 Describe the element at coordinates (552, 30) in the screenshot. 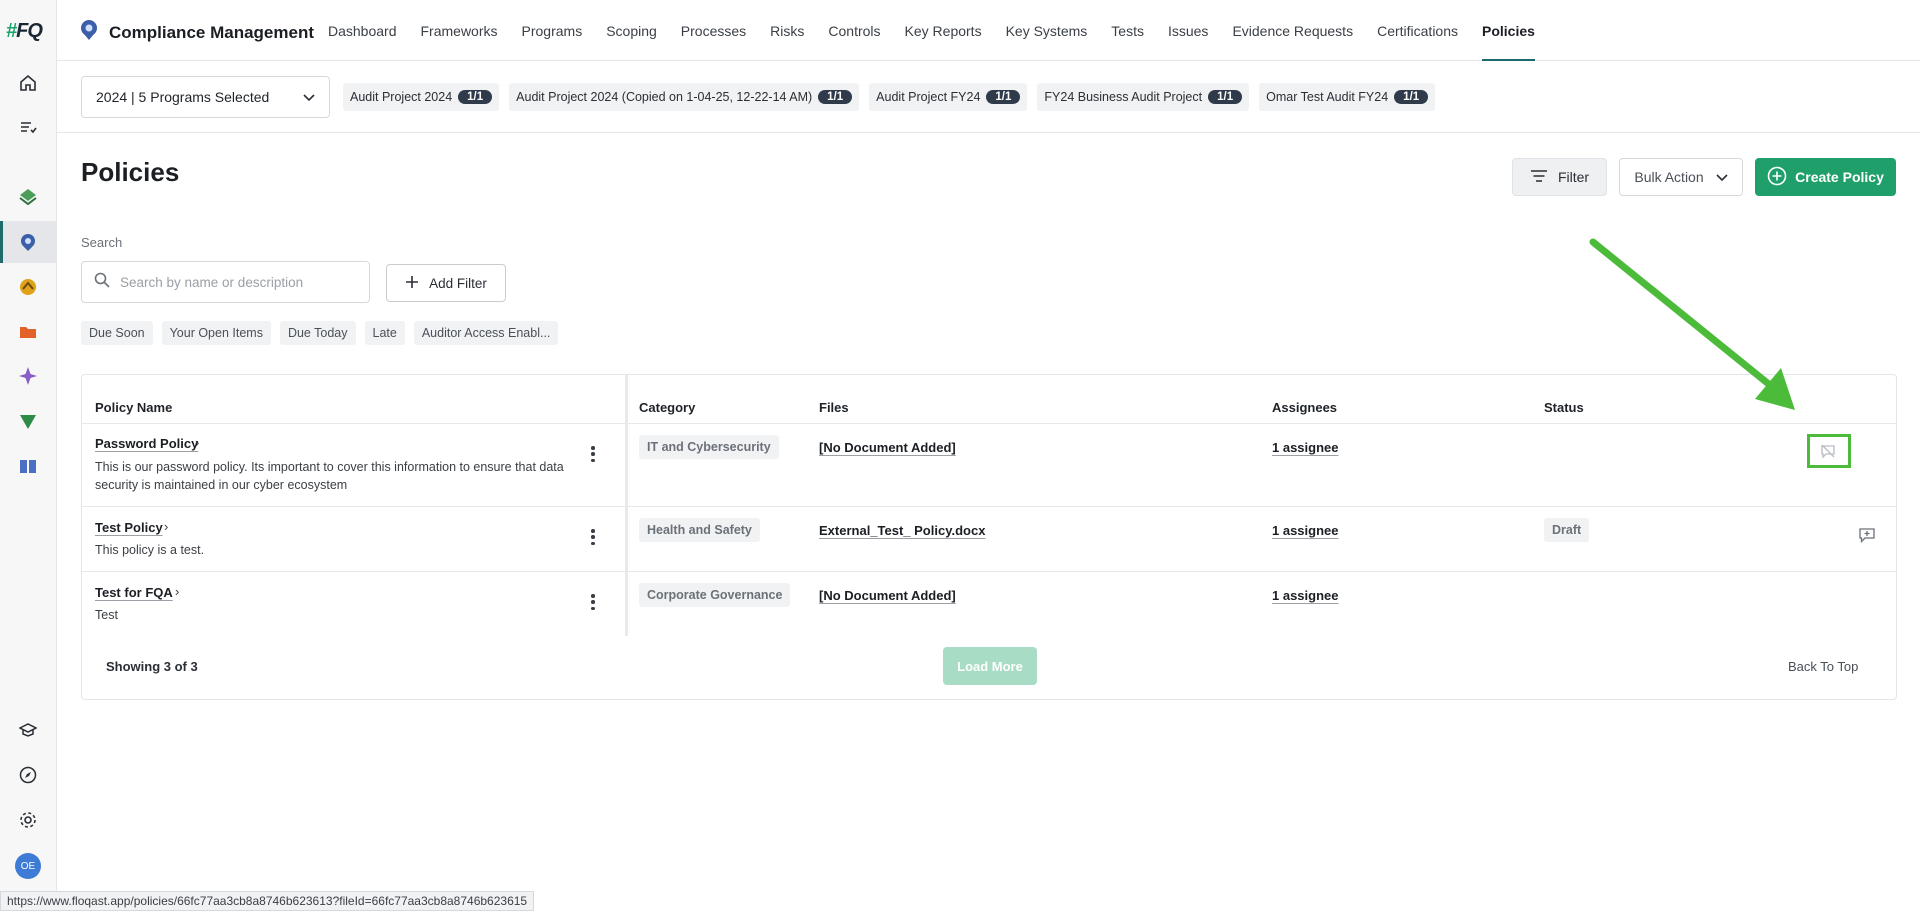

I see `nav-programs: Programs` at that location.